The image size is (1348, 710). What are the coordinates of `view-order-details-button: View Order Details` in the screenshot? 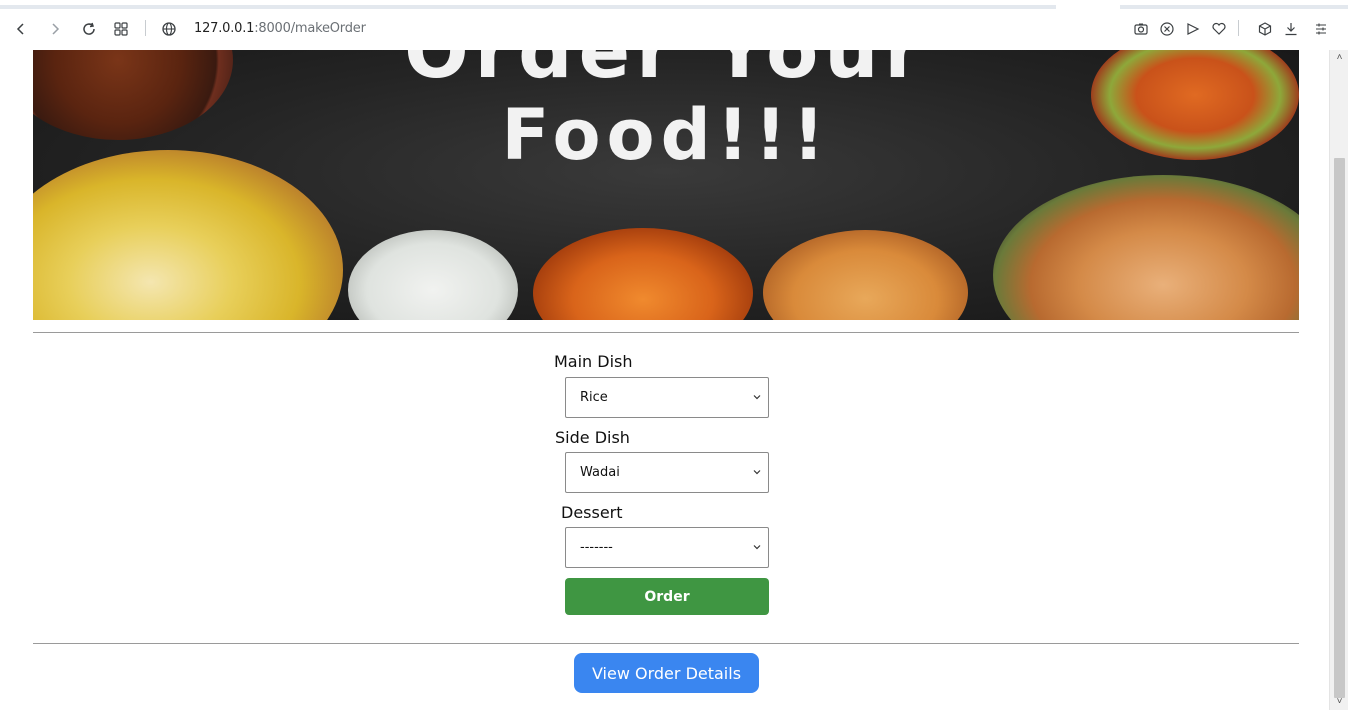 It's located at (666, 673).